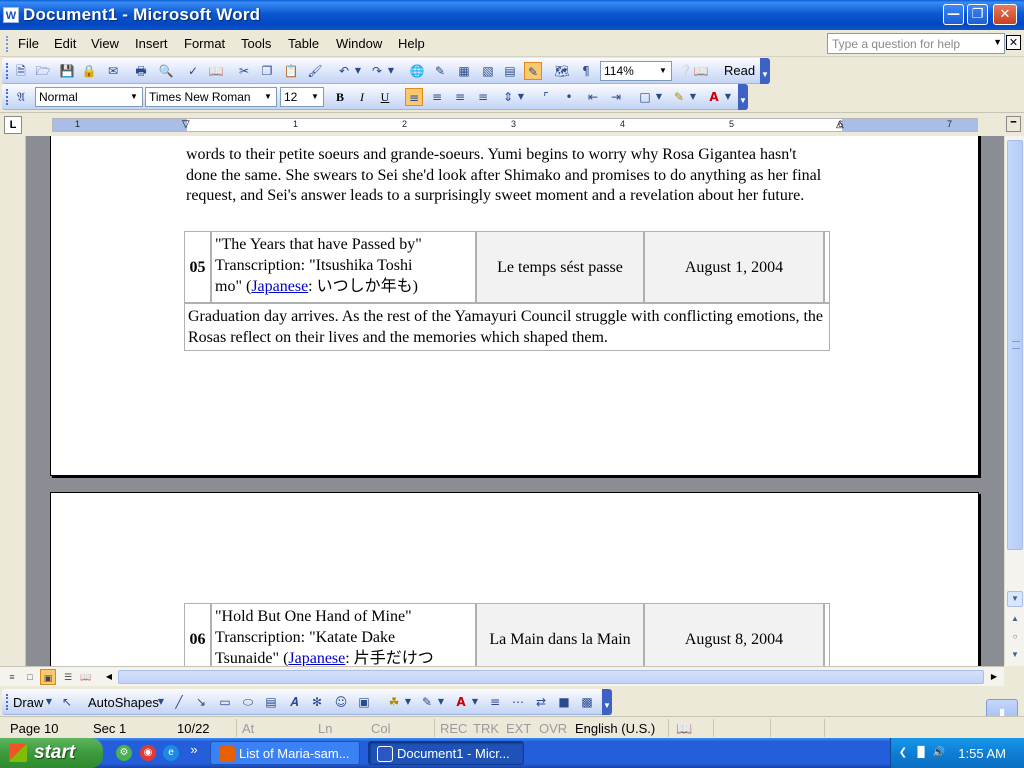 The image size is (1024, 768). I want to click on 3d-style-icon: ▩, so click(587, 702).